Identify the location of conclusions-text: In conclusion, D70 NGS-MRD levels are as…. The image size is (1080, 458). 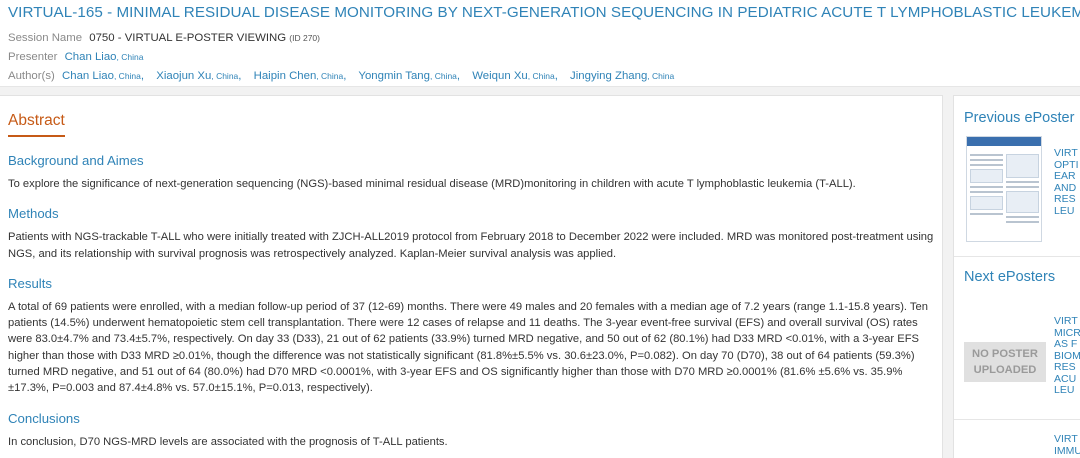
(228, 441).